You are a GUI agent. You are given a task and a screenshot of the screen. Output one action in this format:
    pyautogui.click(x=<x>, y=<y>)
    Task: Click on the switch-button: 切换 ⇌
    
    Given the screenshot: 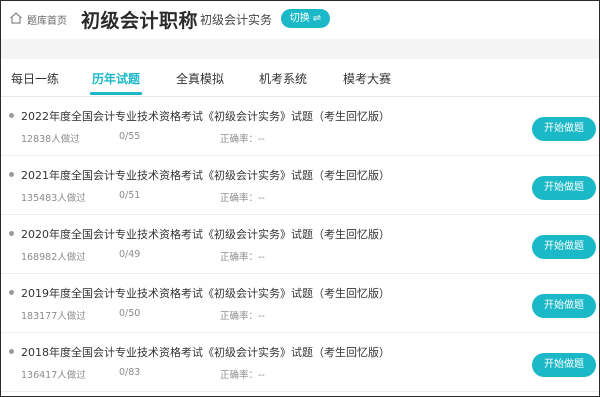 What is the action you would take?
    pyautogui.click(x=305, y=18)
    